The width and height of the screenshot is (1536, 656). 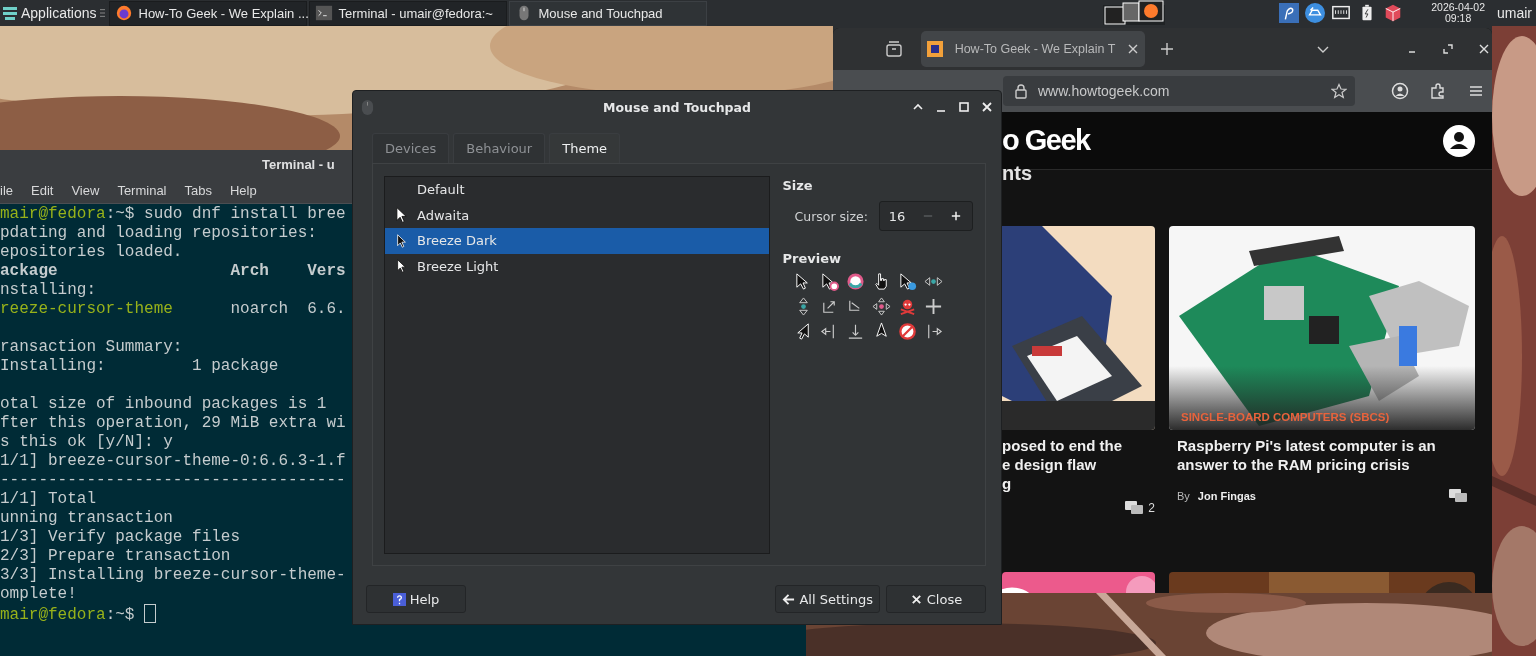 What do you see at coordinates (1458, 18) in the screenshot?
I see `time-label: 09:18` at bounding box center [1458, 18].